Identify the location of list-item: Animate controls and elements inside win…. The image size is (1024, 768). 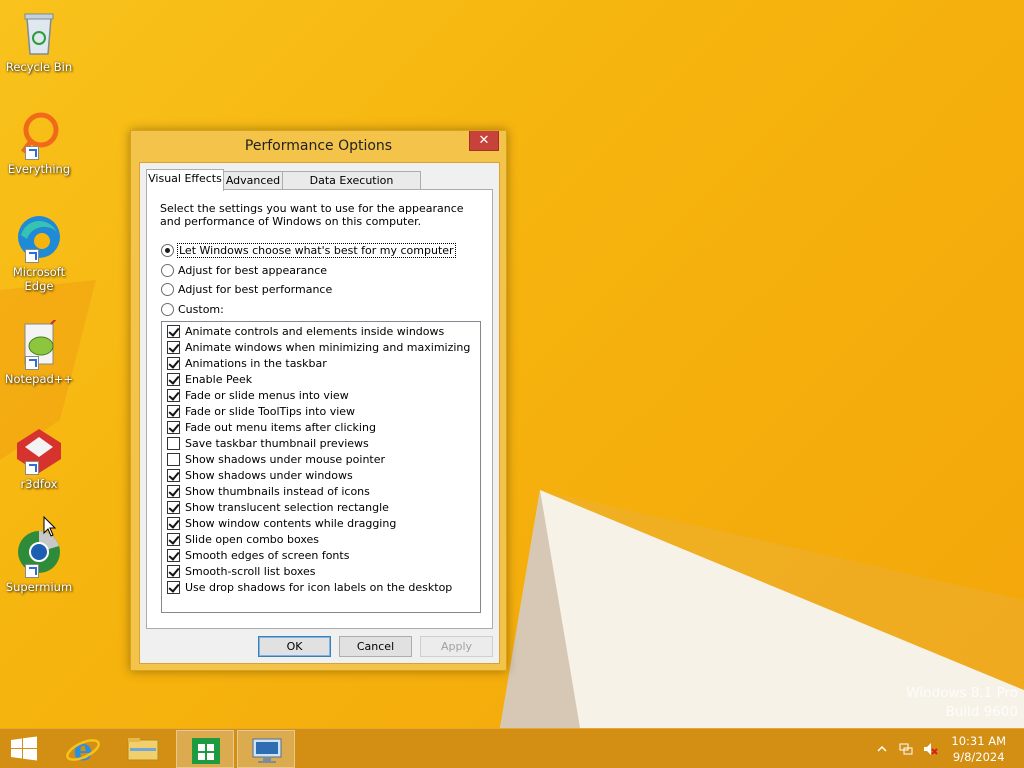
(321, 331).